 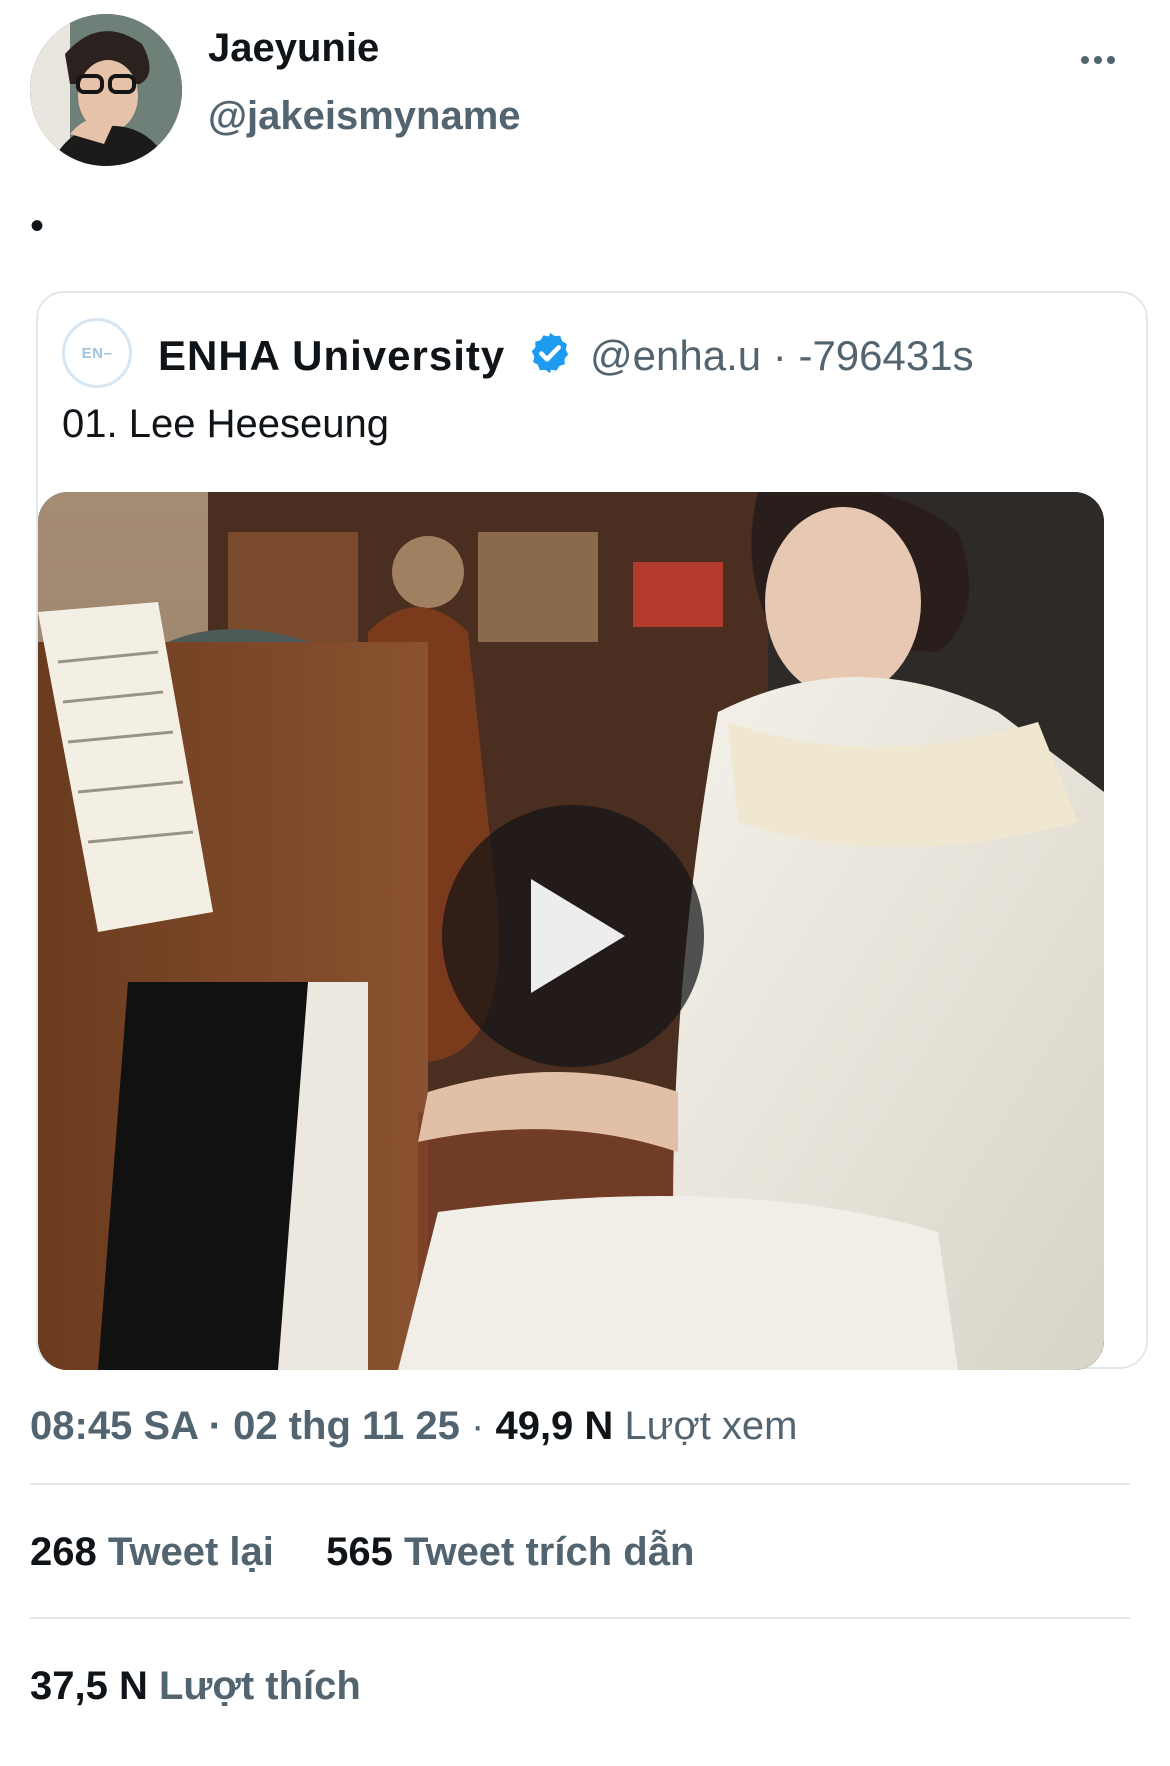 I want to click on quoted-time: -796431s, so click(x=885, y=355).